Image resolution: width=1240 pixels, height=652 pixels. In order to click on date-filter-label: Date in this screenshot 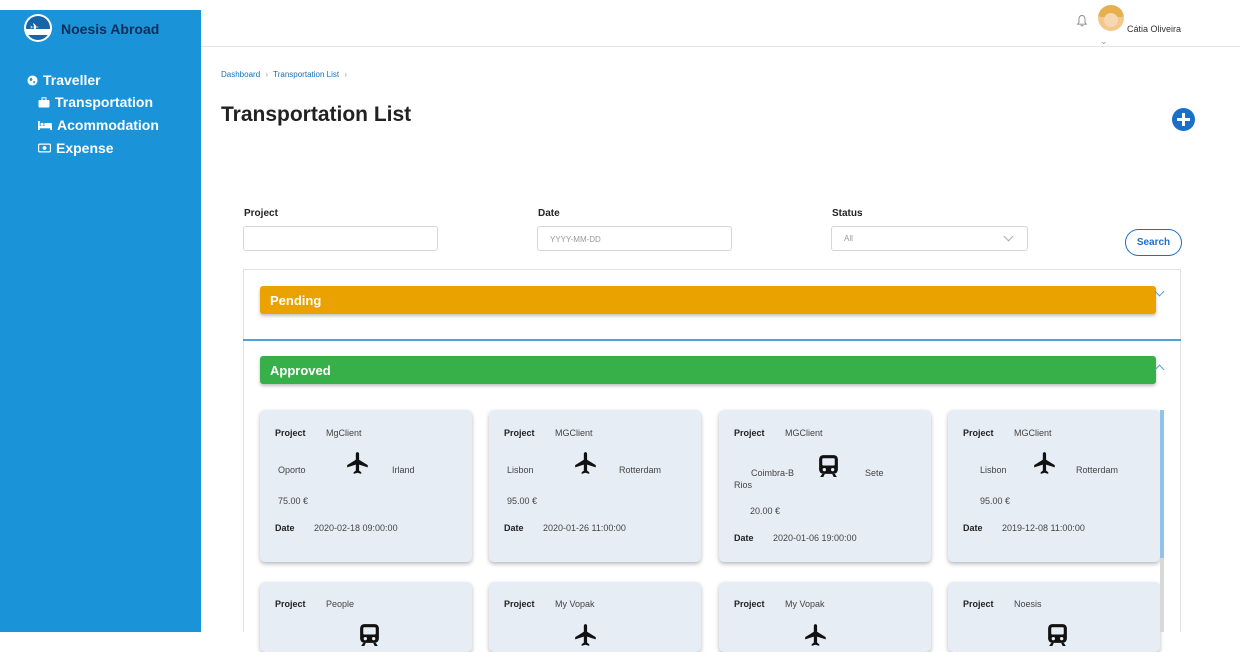, I will do `click(549, 213)`.